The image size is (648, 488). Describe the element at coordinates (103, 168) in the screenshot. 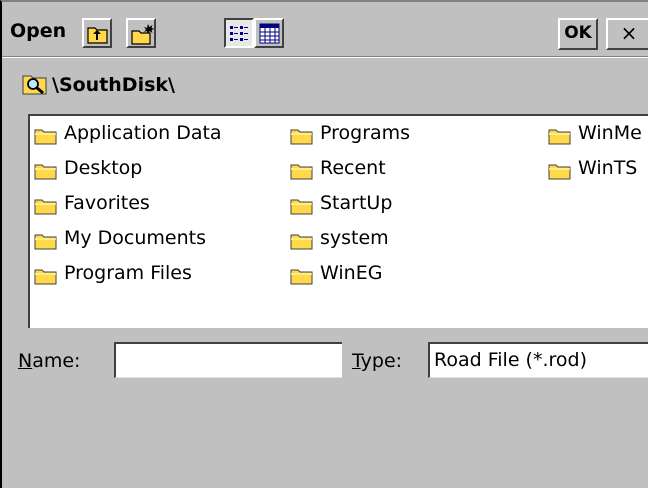

I see `folder-name: Desktop` at that location.